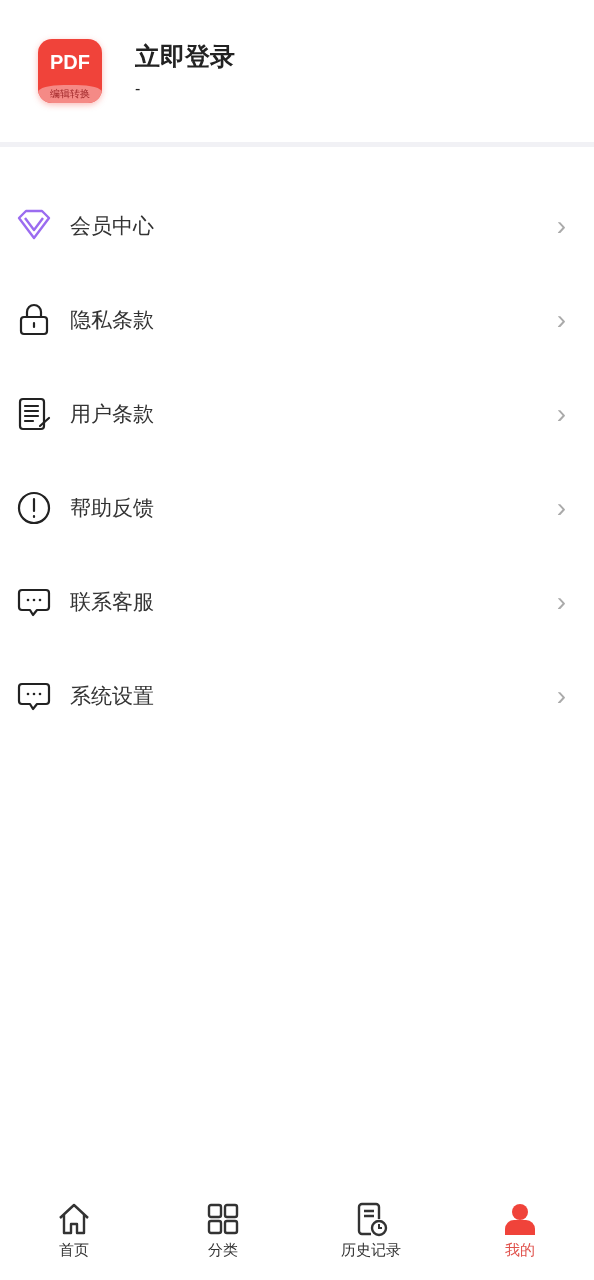 This screenshot has height=1280, width=594. I want to click on logo-subtitle: 编辑转换, so click(70, 94).